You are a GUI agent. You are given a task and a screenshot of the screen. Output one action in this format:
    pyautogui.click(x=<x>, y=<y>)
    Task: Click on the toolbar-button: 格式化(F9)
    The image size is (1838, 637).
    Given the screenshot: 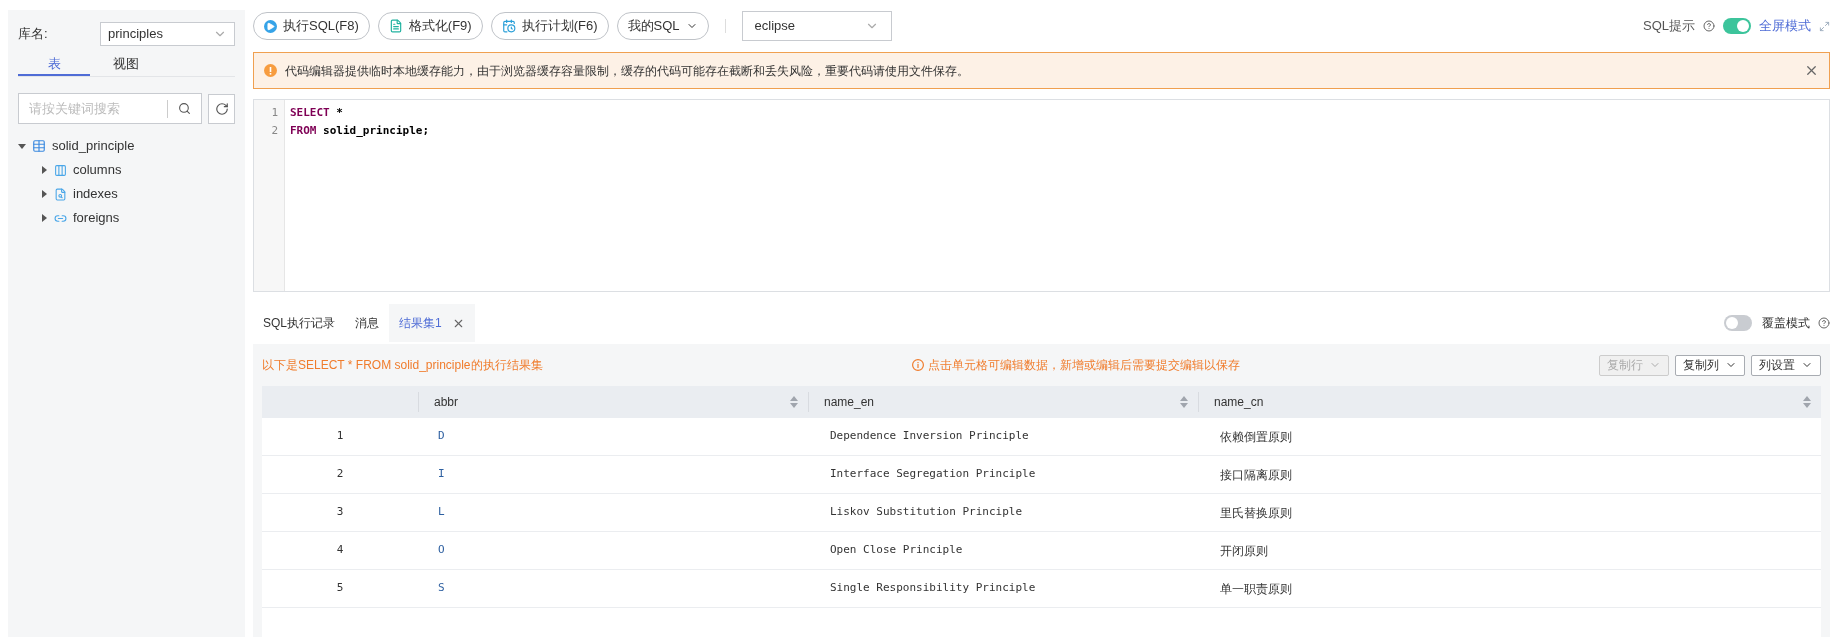 What is the action you would take?
    pyautogui.click(x=430, y=26)
    